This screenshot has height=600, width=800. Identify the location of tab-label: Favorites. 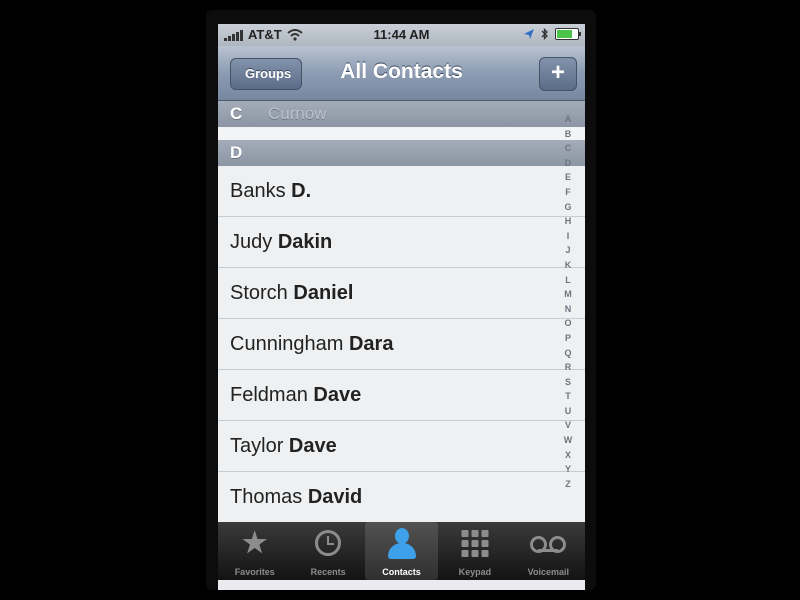
(254, 572).